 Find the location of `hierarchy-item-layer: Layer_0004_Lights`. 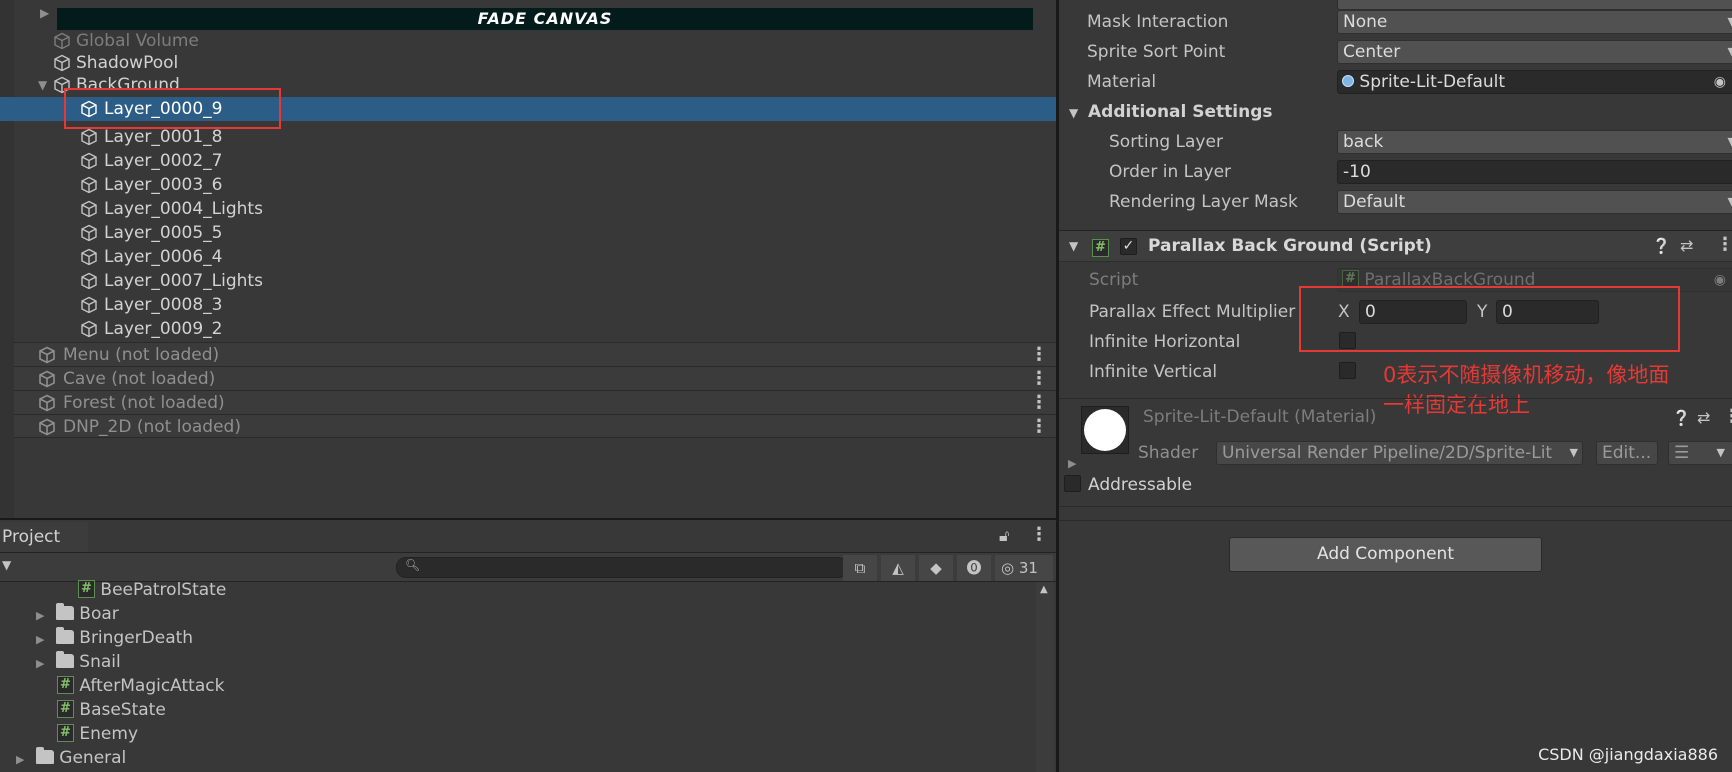

hierarchy-item-layer: Layer_0004_Lights is located at coordinates (535, 209).